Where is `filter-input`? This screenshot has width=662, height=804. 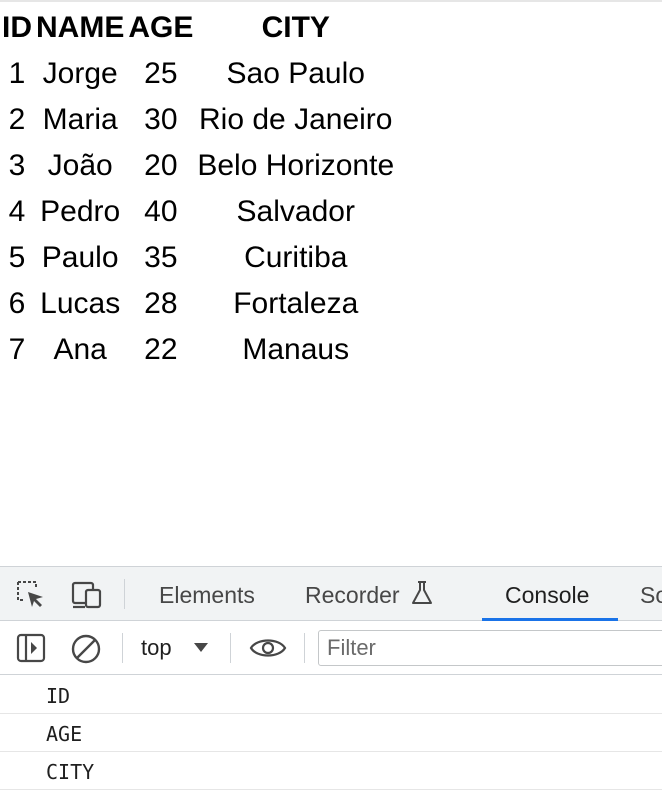
filter-input is located at coordinates (490, 648).